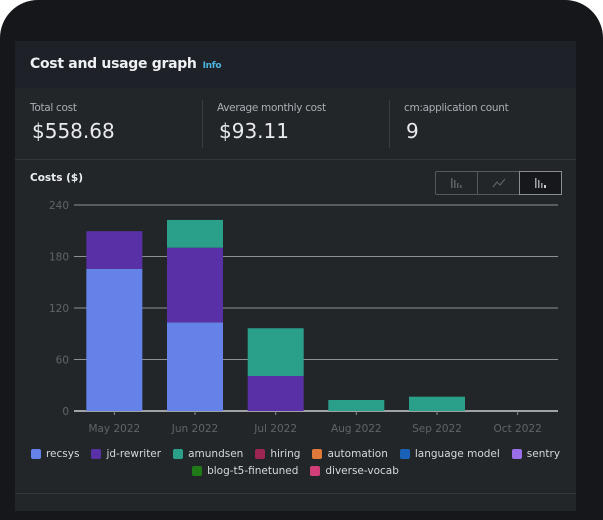 This screenshot has height=520, width=603. Describe the element at coordinates (59, 258) in the screenshot. I see `y-tick-label: 180` at that location.